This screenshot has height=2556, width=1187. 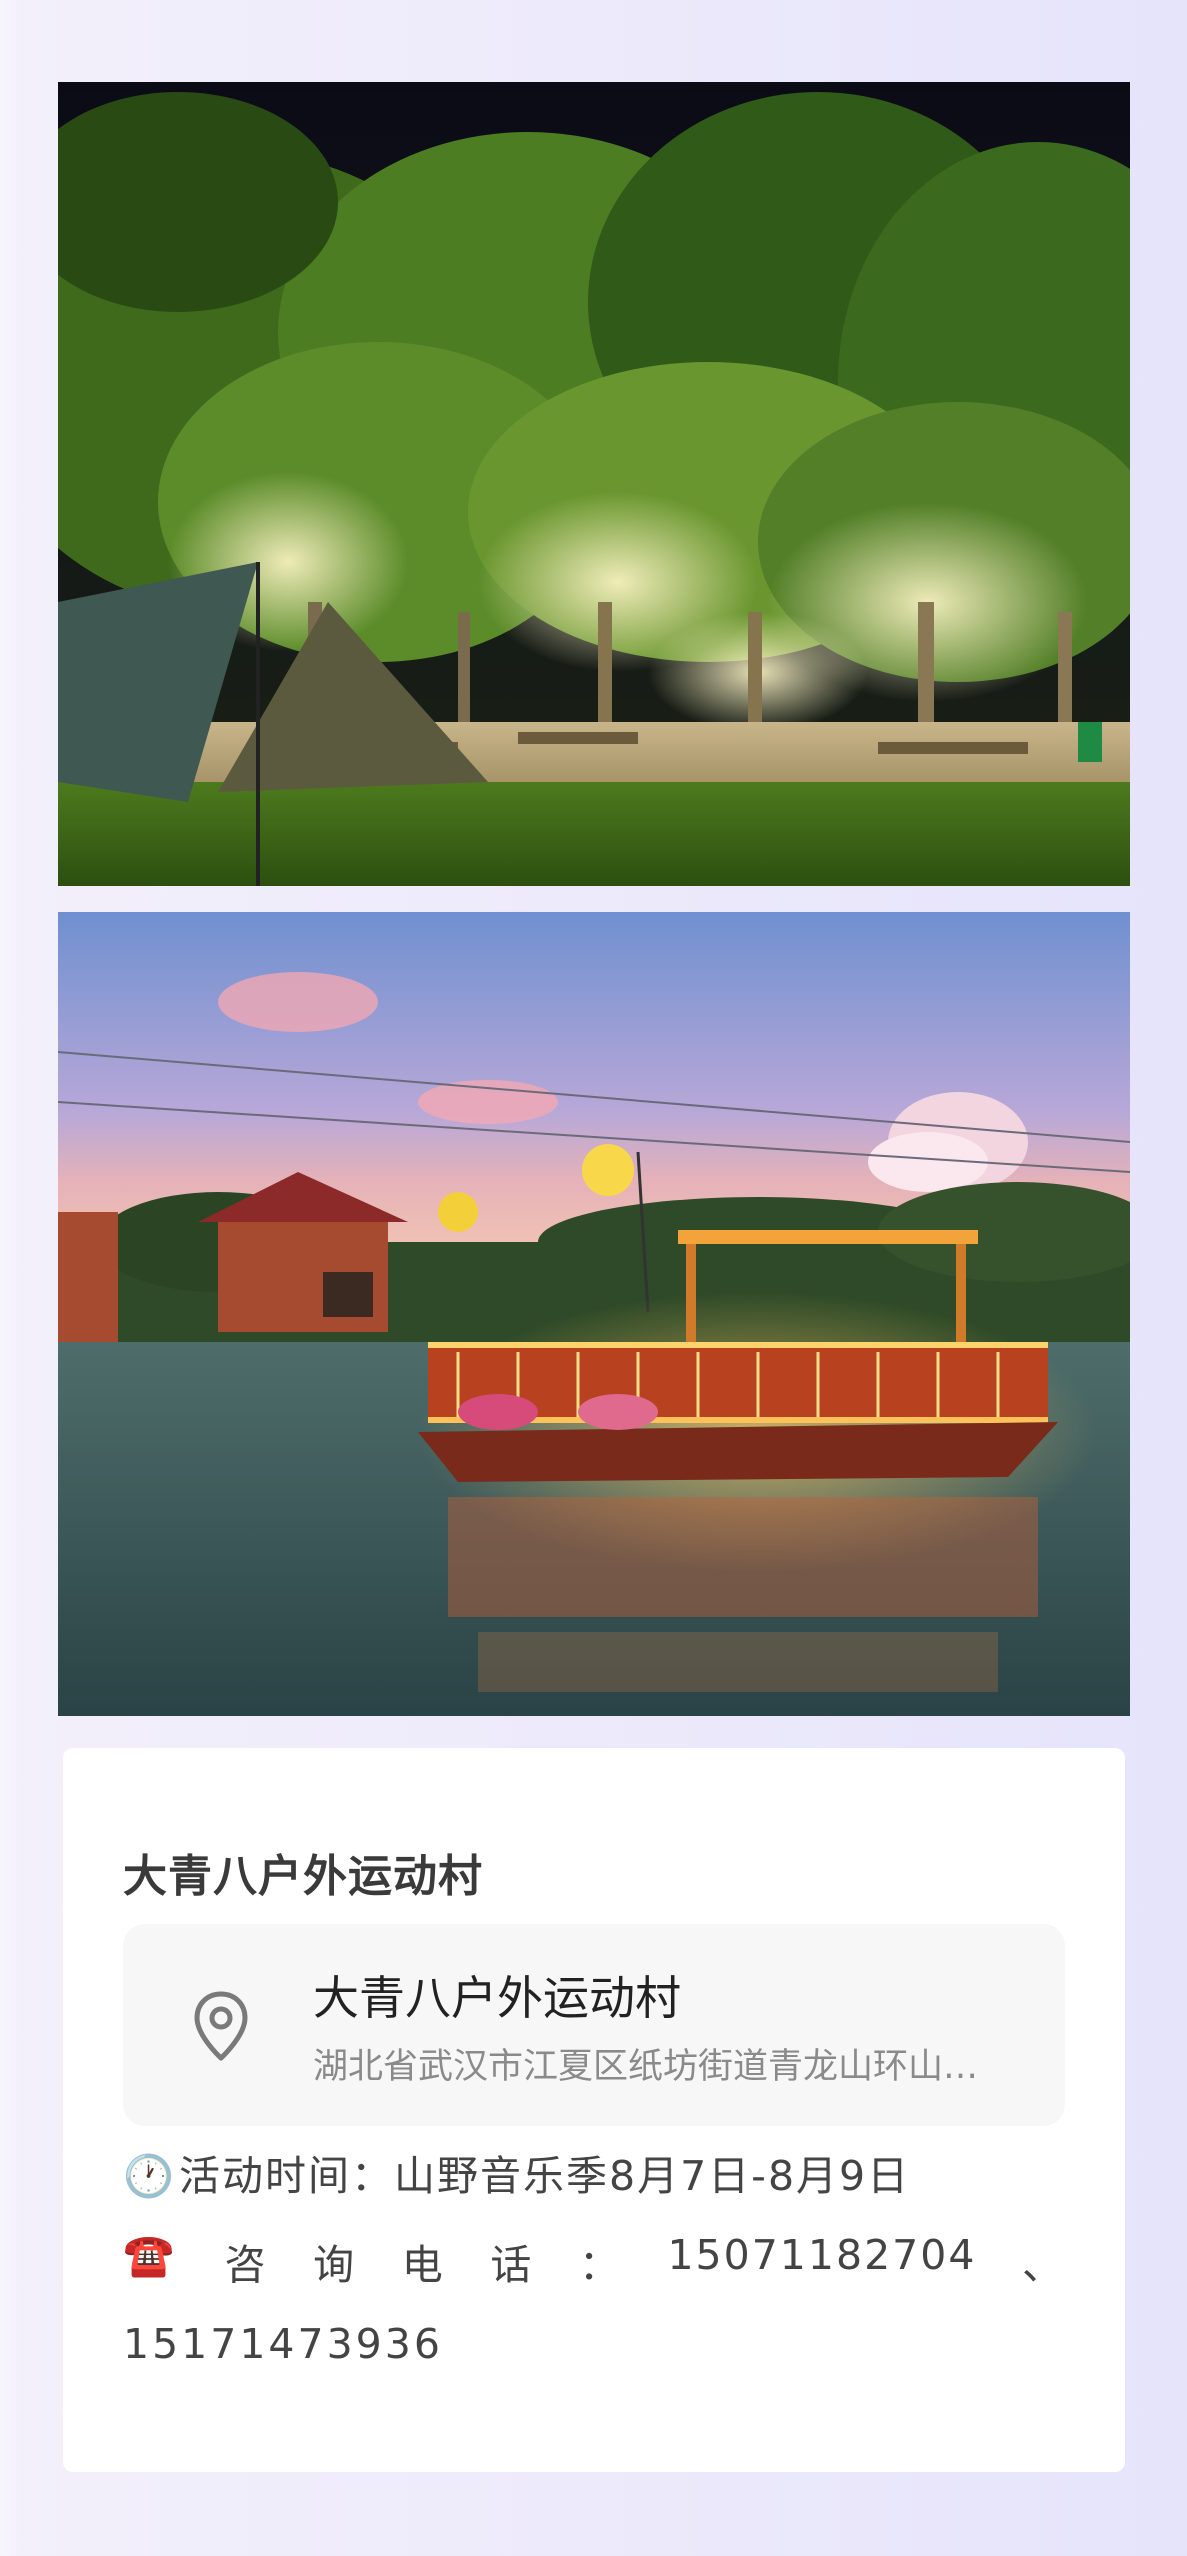 What do you see at coordinates (423, 2265) in the screenshot?
I see `phone-label-char: 电` at bounding box center [423, 2265].